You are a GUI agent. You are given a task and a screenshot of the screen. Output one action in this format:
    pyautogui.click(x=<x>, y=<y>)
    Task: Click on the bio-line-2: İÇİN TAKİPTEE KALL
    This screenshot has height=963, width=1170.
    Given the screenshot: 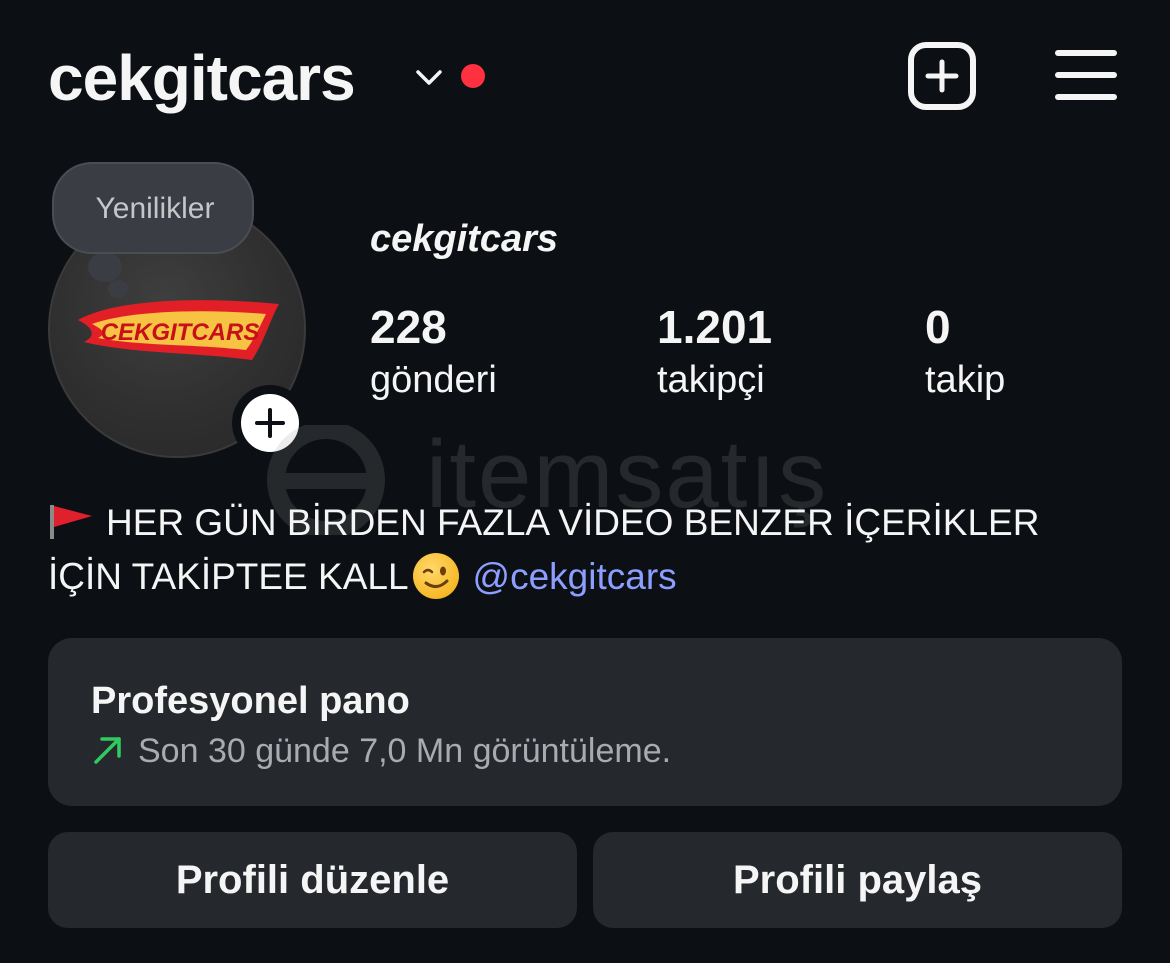 What is the action you would take?
    pyautogui.click(x=228, y=576)
    